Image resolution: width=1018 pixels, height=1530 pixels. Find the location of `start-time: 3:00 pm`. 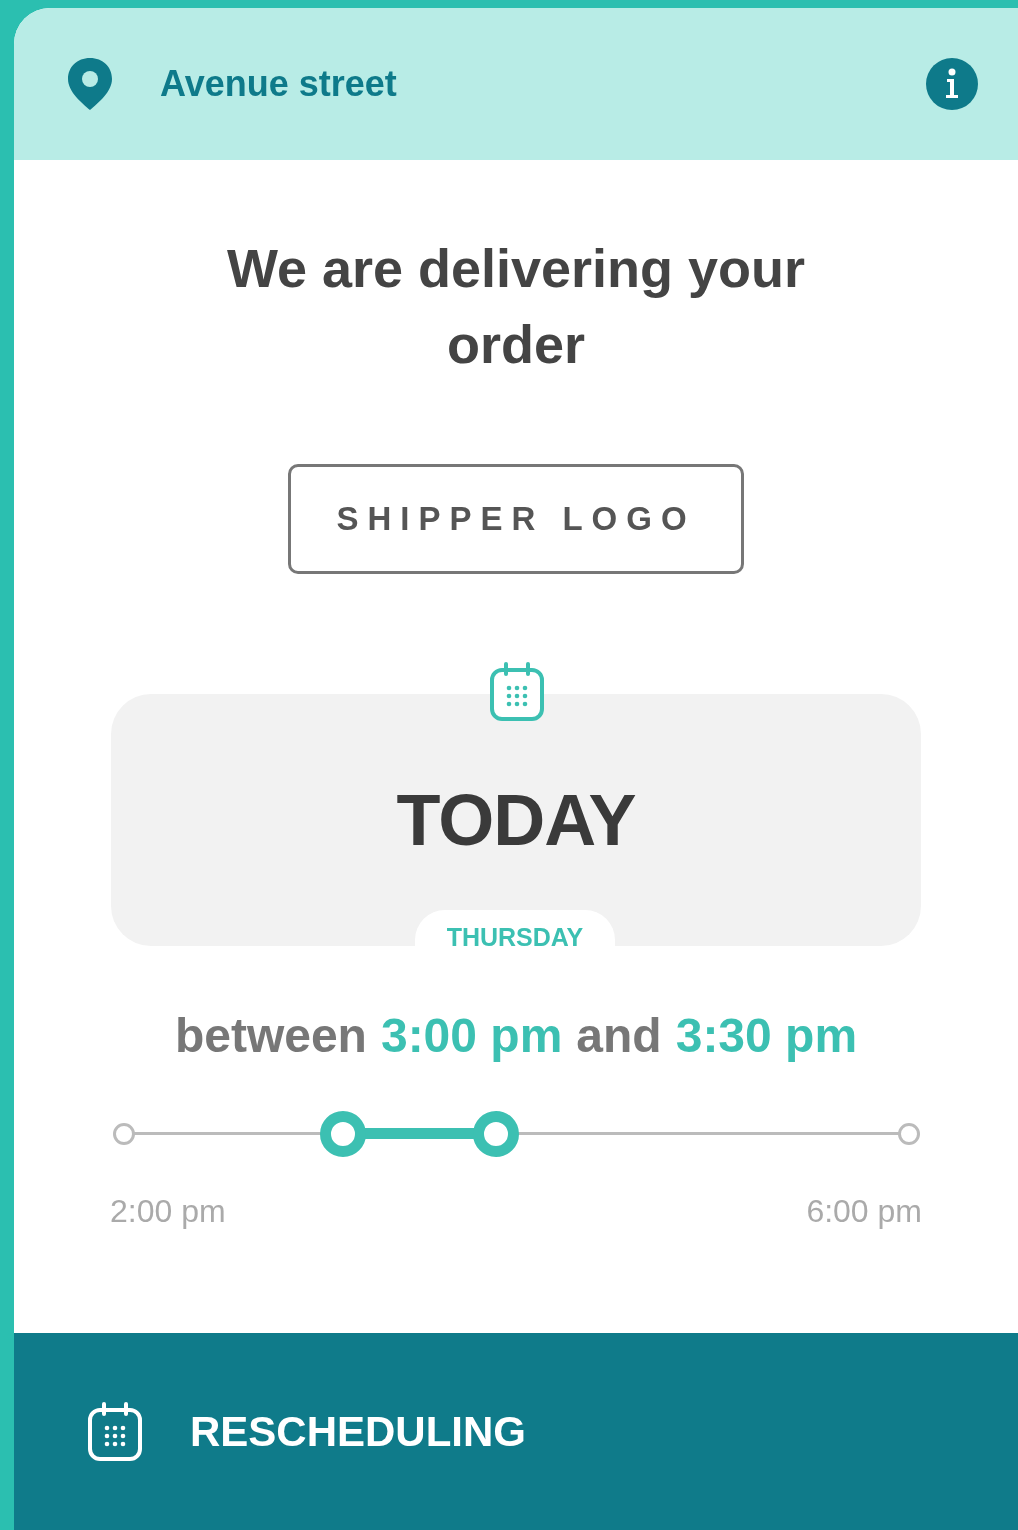

start-time: 3:00 pm is located at coordinates (471, 1035).